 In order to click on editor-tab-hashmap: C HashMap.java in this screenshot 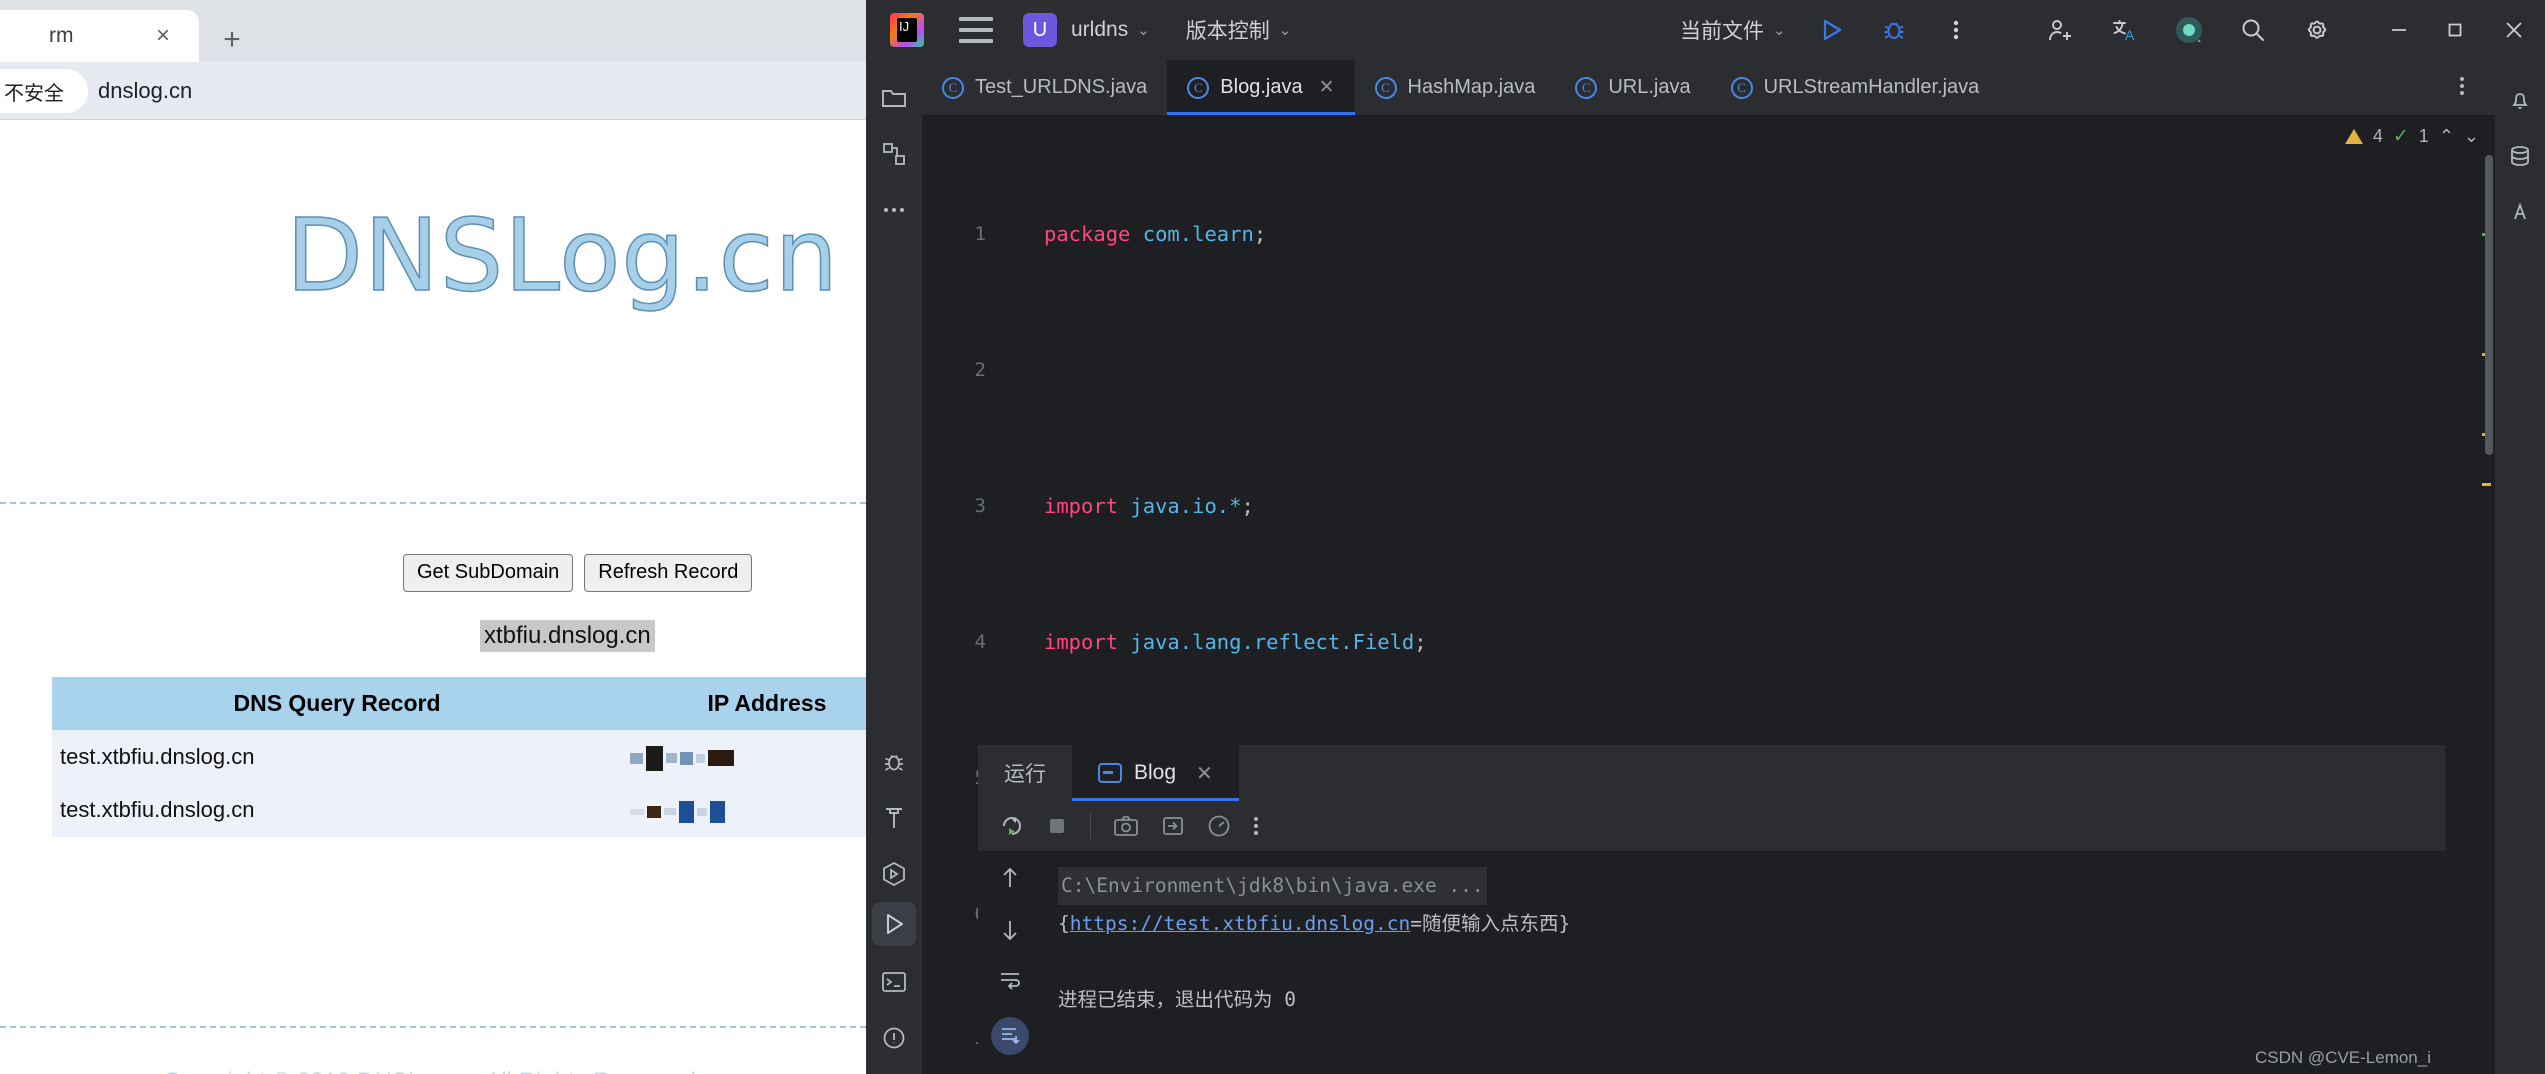, I will do `click(1455, 87)`.